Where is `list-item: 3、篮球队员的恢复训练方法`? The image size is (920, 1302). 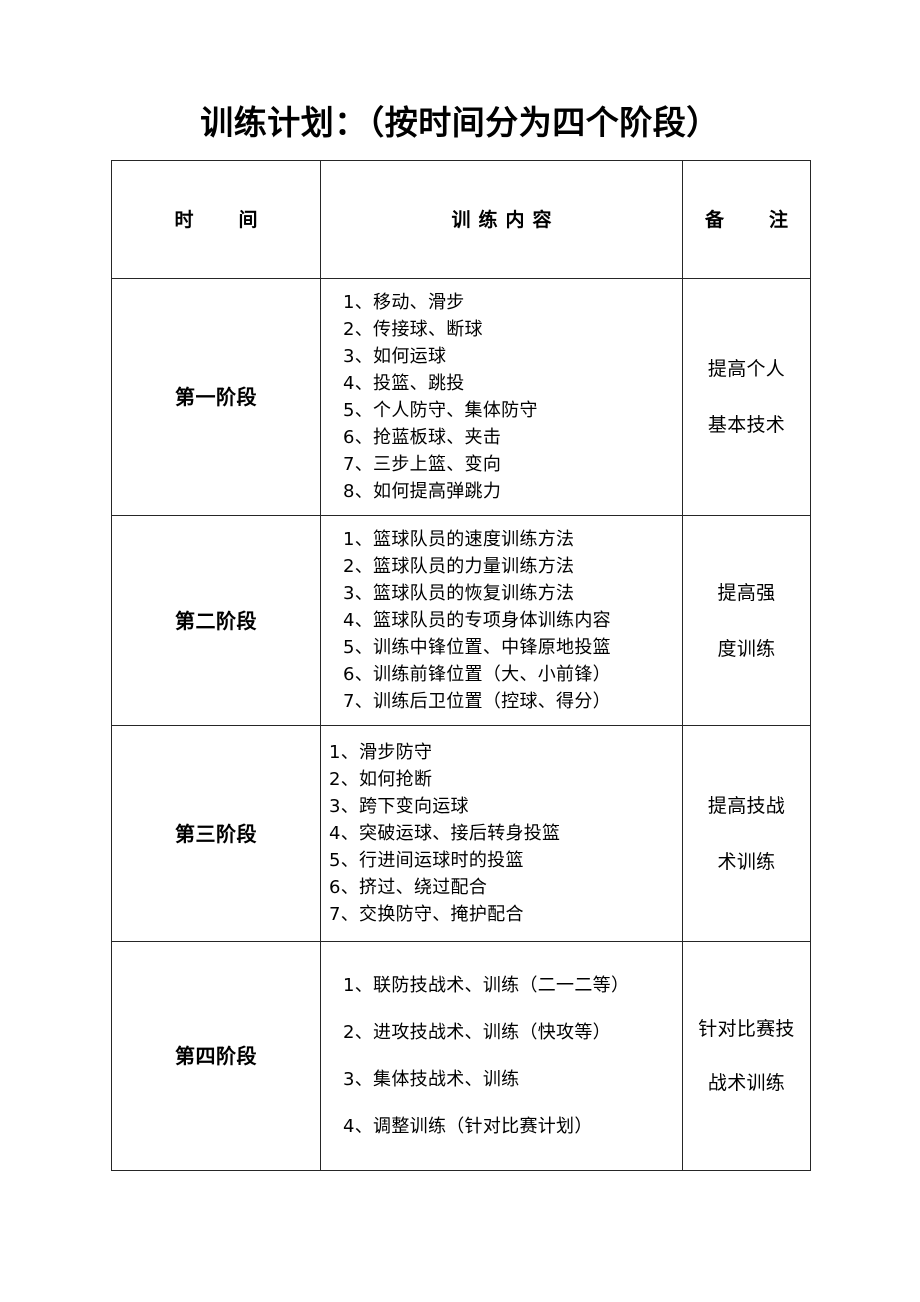 list-item: 3、篮球队员的恢复训练方法 is located at coordinates (459, 593).